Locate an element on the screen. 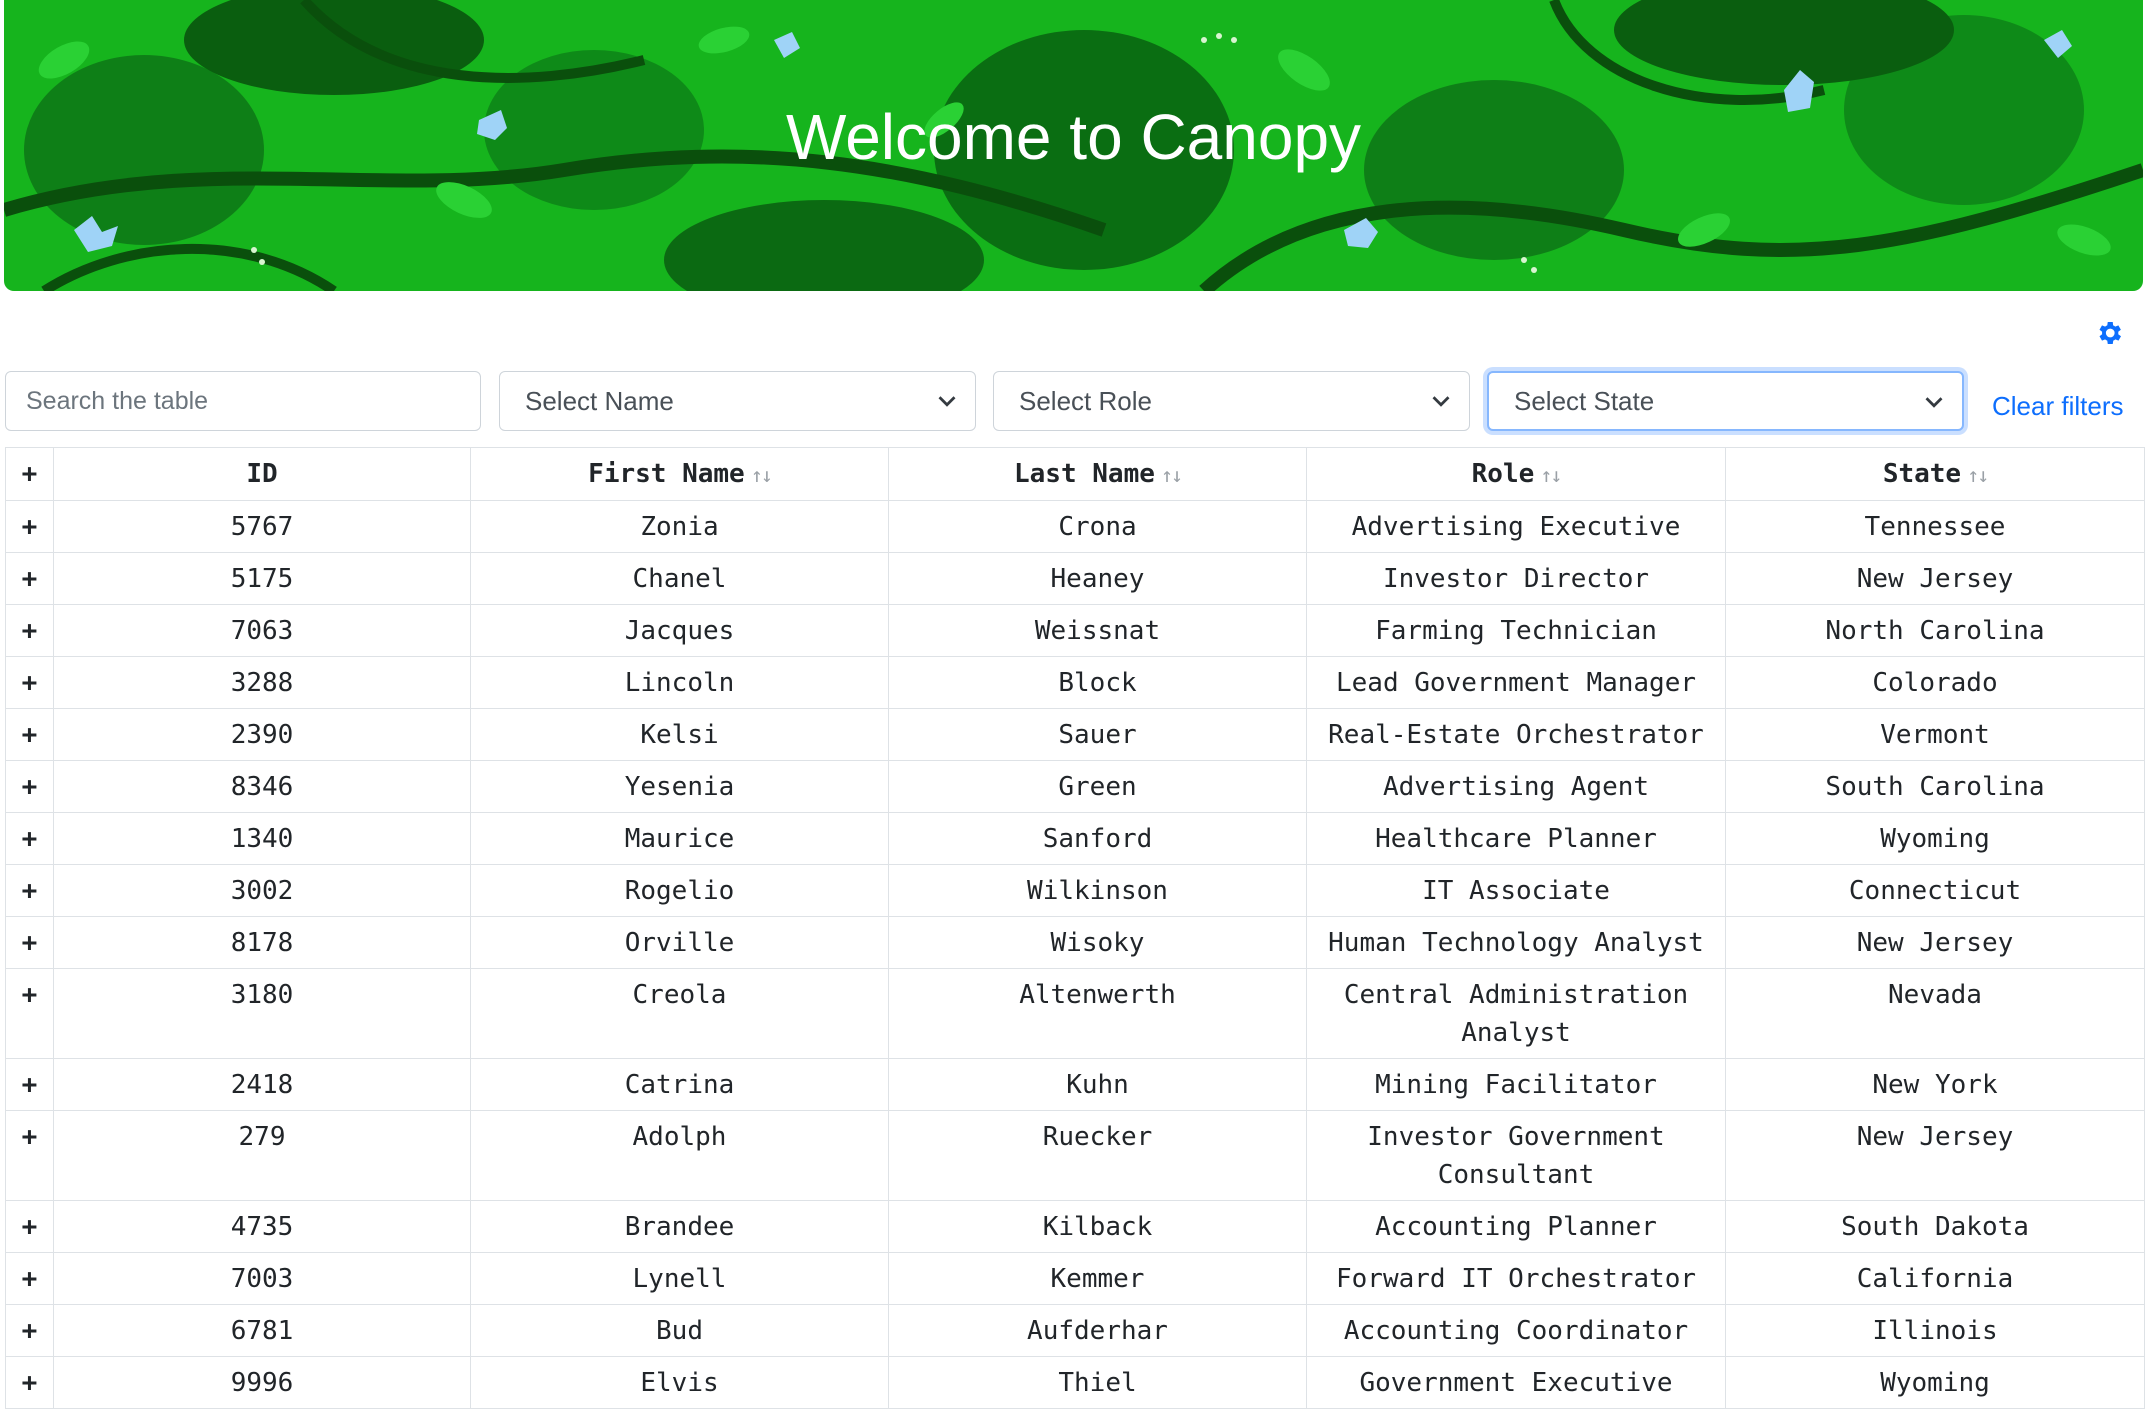 The width and height of the screenshot is (2149, 1414). cell-first-name: Lincoln is located at coordinates (679, 682).